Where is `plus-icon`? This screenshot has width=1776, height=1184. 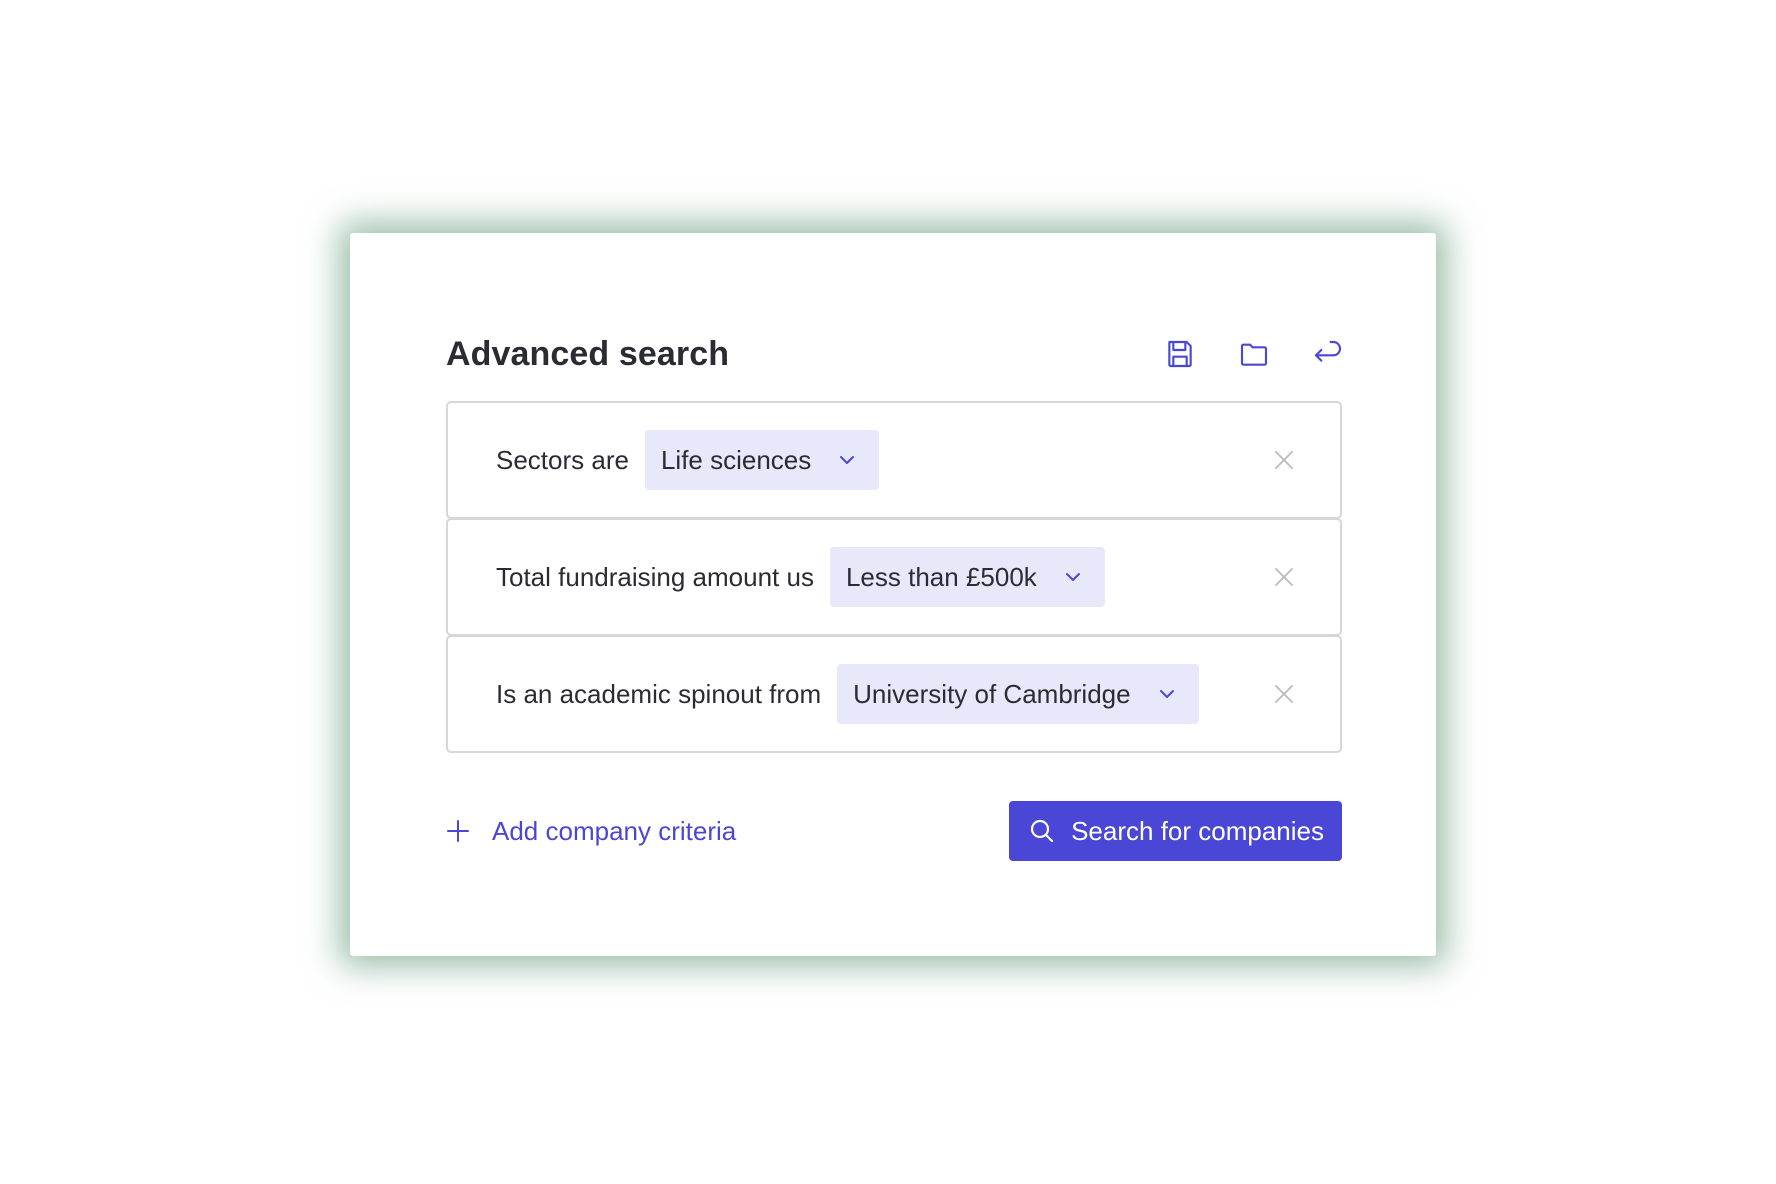 plus-icon is located at coordinates (458, 831).